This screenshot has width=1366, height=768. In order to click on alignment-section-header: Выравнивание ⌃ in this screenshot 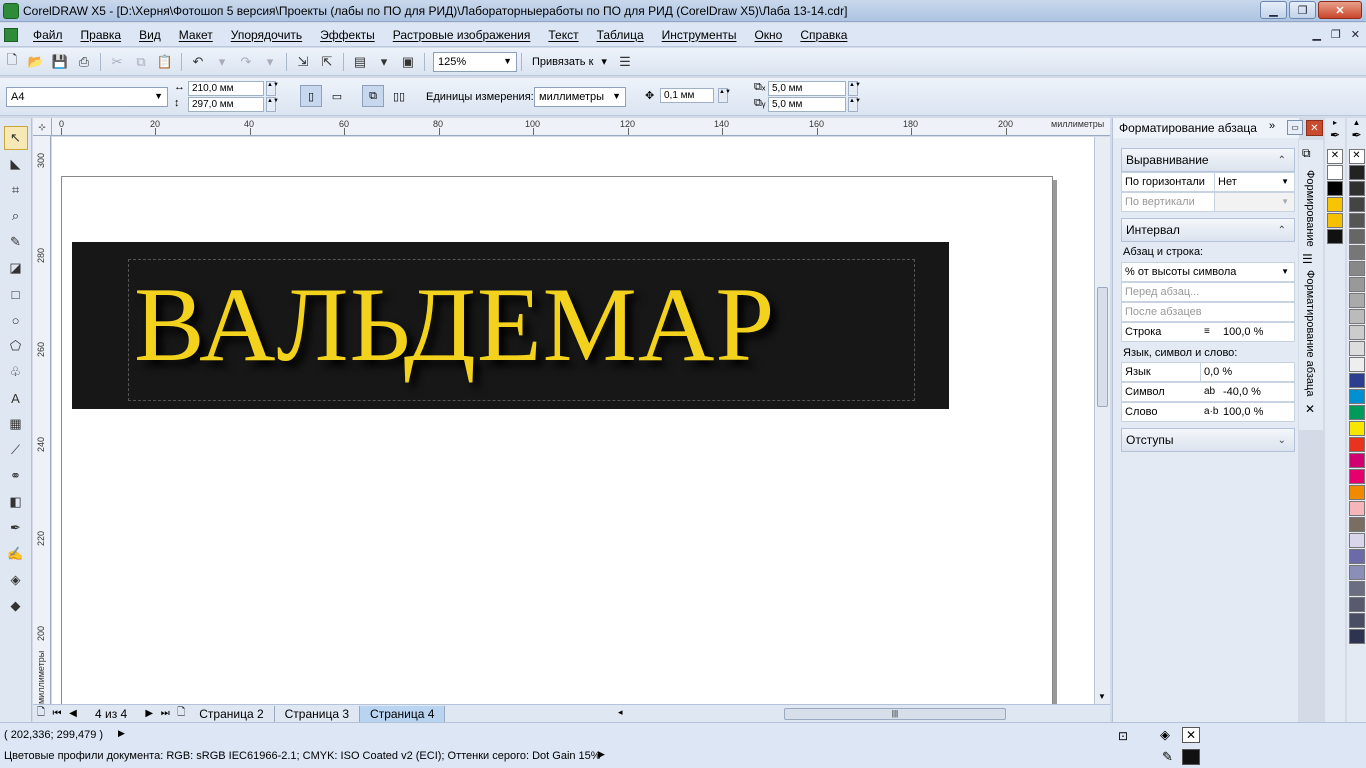, I will do `click(1208, 160)`.